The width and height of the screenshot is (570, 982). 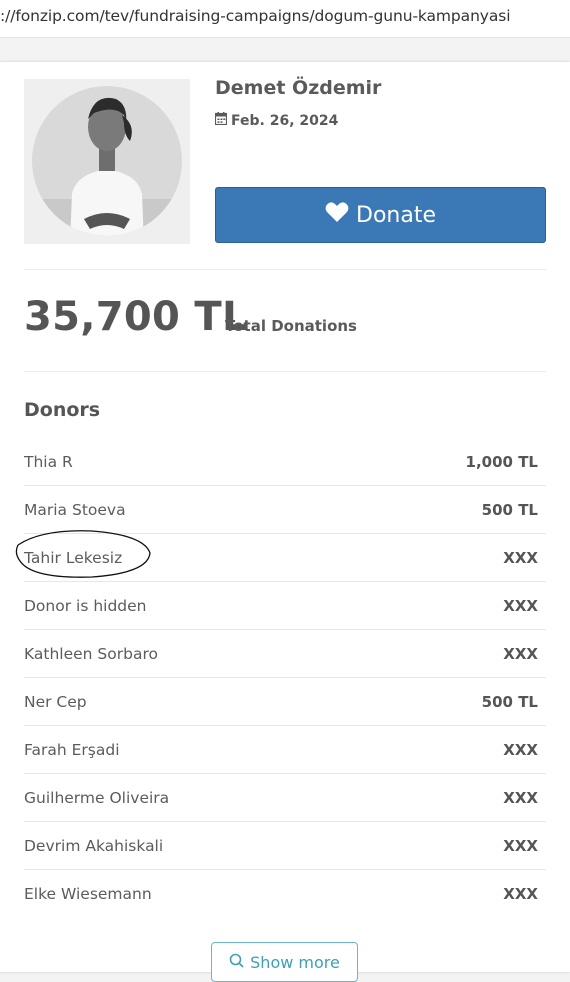 I want to click on donation-amount: 1,000 TL, so click(x=501, y=461).